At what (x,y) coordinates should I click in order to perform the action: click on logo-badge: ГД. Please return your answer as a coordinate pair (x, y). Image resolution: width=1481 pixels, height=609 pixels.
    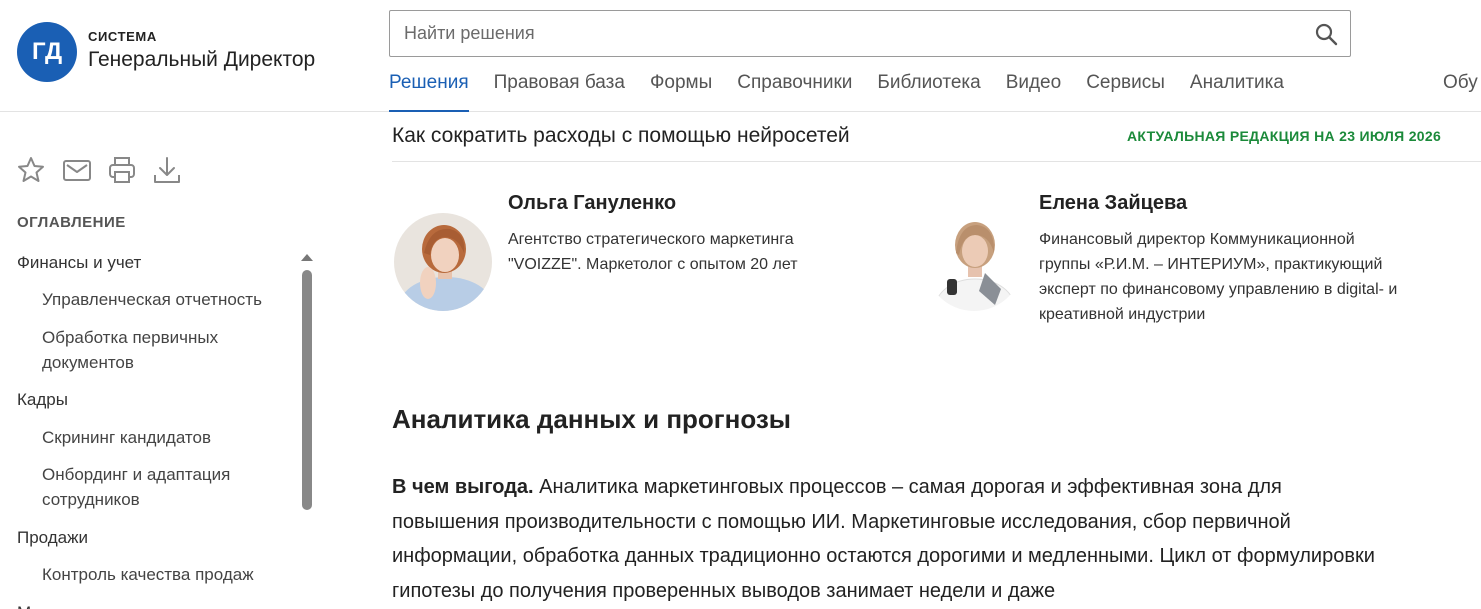
    Looking at the image, I should click on (47, 52).